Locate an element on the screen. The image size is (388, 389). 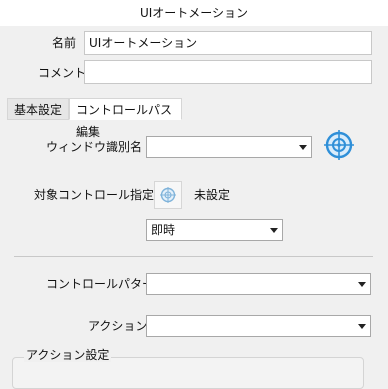
divider is located at coordinates (193, 256).